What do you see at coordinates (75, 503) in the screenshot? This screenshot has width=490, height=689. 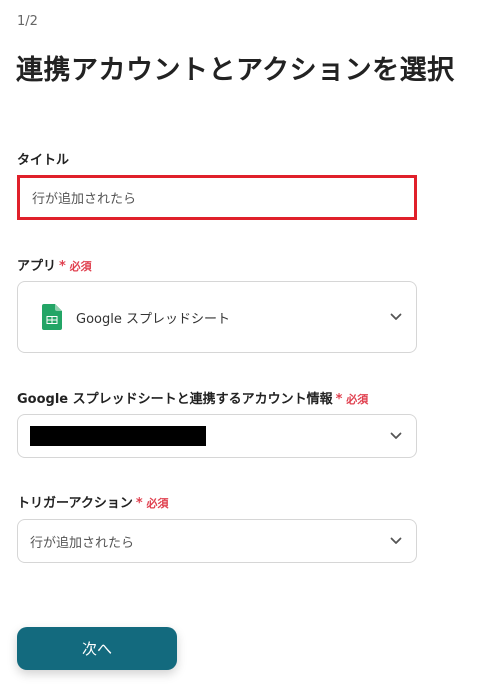 I see `trigger-field-label-text: トリガーアクション` at bounding box center [75, 503].